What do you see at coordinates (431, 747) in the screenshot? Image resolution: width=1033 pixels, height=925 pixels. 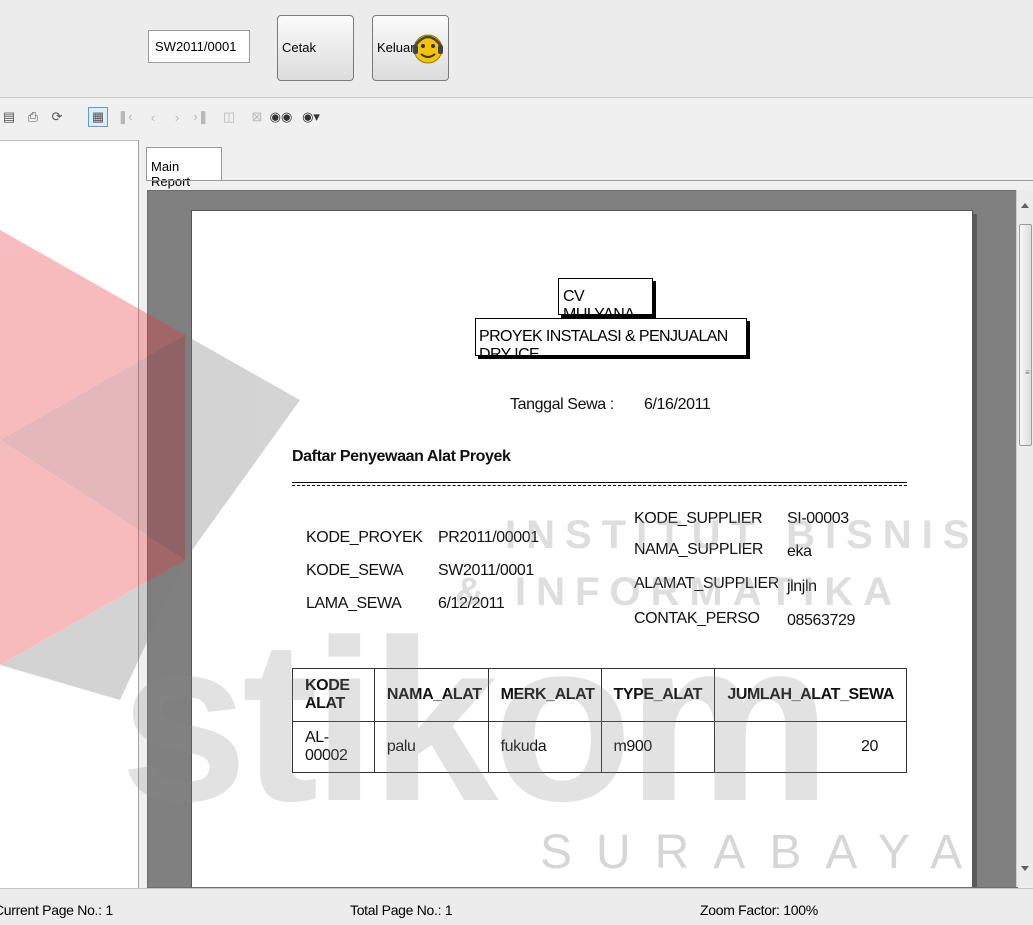 I see `cell-nama-alat: palu` at bounding box center [431, 747].